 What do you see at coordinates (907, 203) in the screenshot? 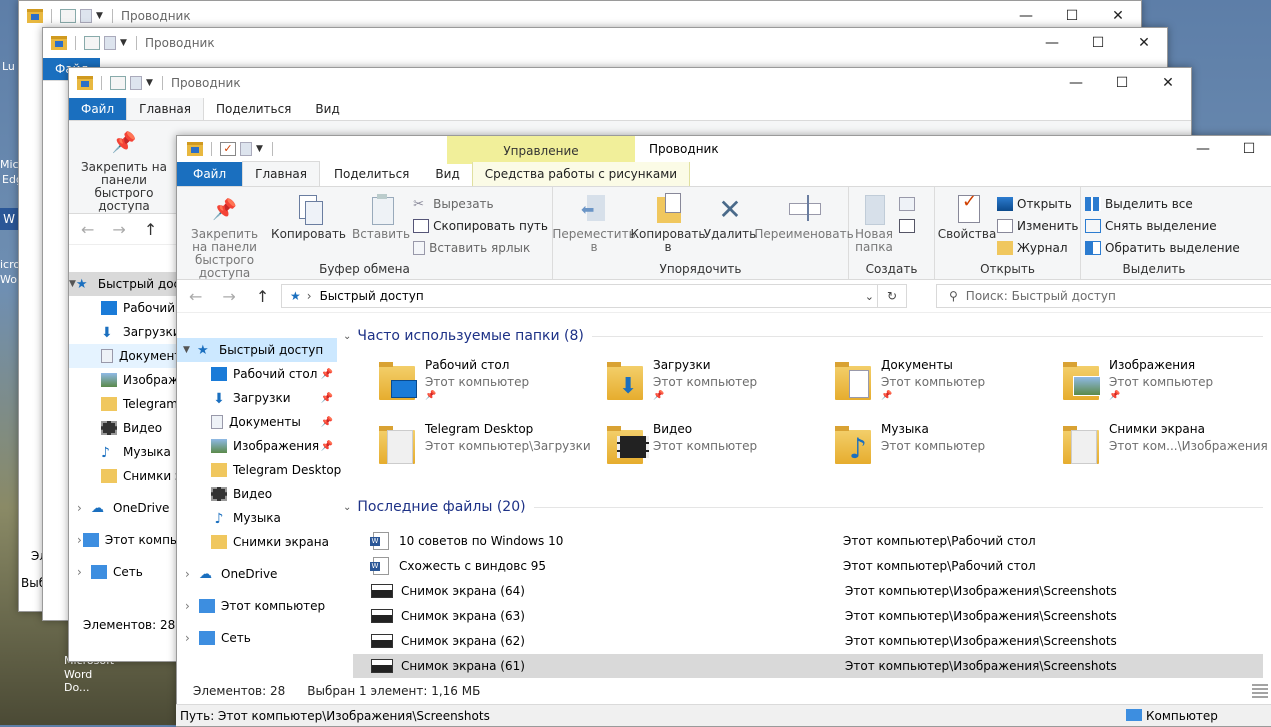
I see `new-item-button` at bounding box center [907, 203].